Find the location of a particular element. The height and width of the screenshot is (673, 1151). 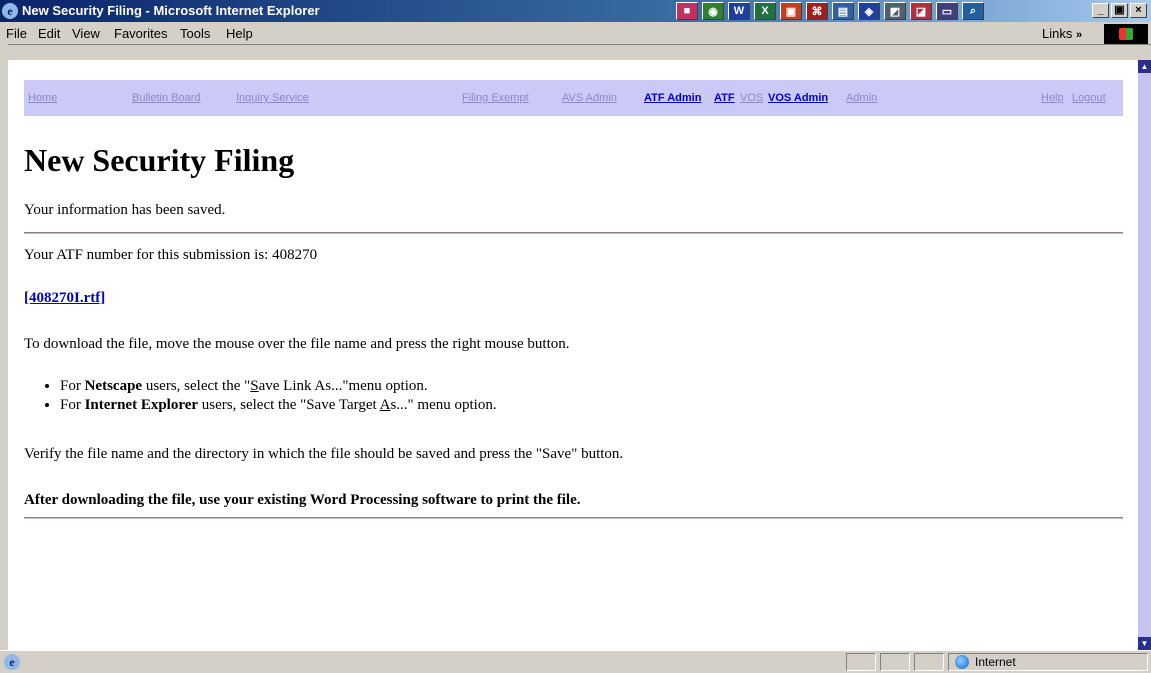

links-toolbar: Links » is located at coordinates (1062, 33).